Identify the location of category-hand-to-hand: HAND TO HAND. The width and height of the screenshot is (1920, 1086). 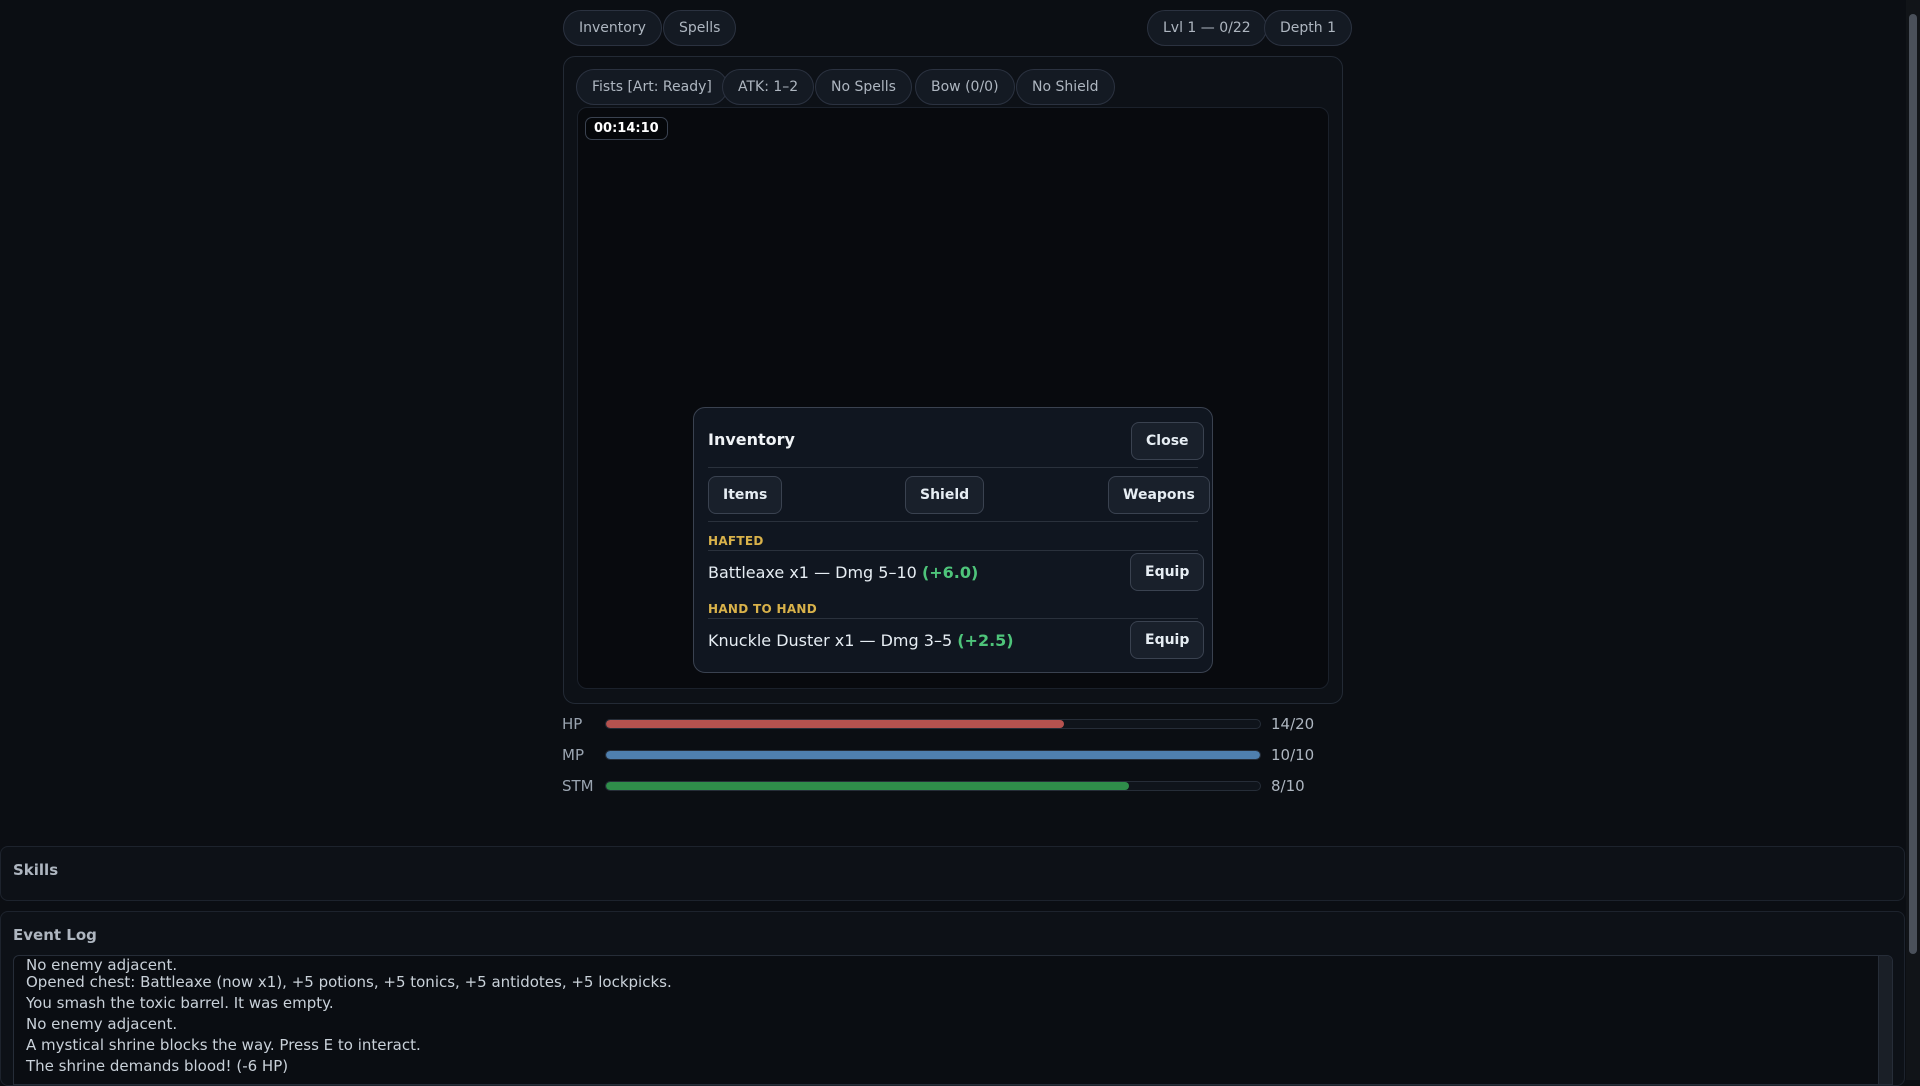
(763, 609).